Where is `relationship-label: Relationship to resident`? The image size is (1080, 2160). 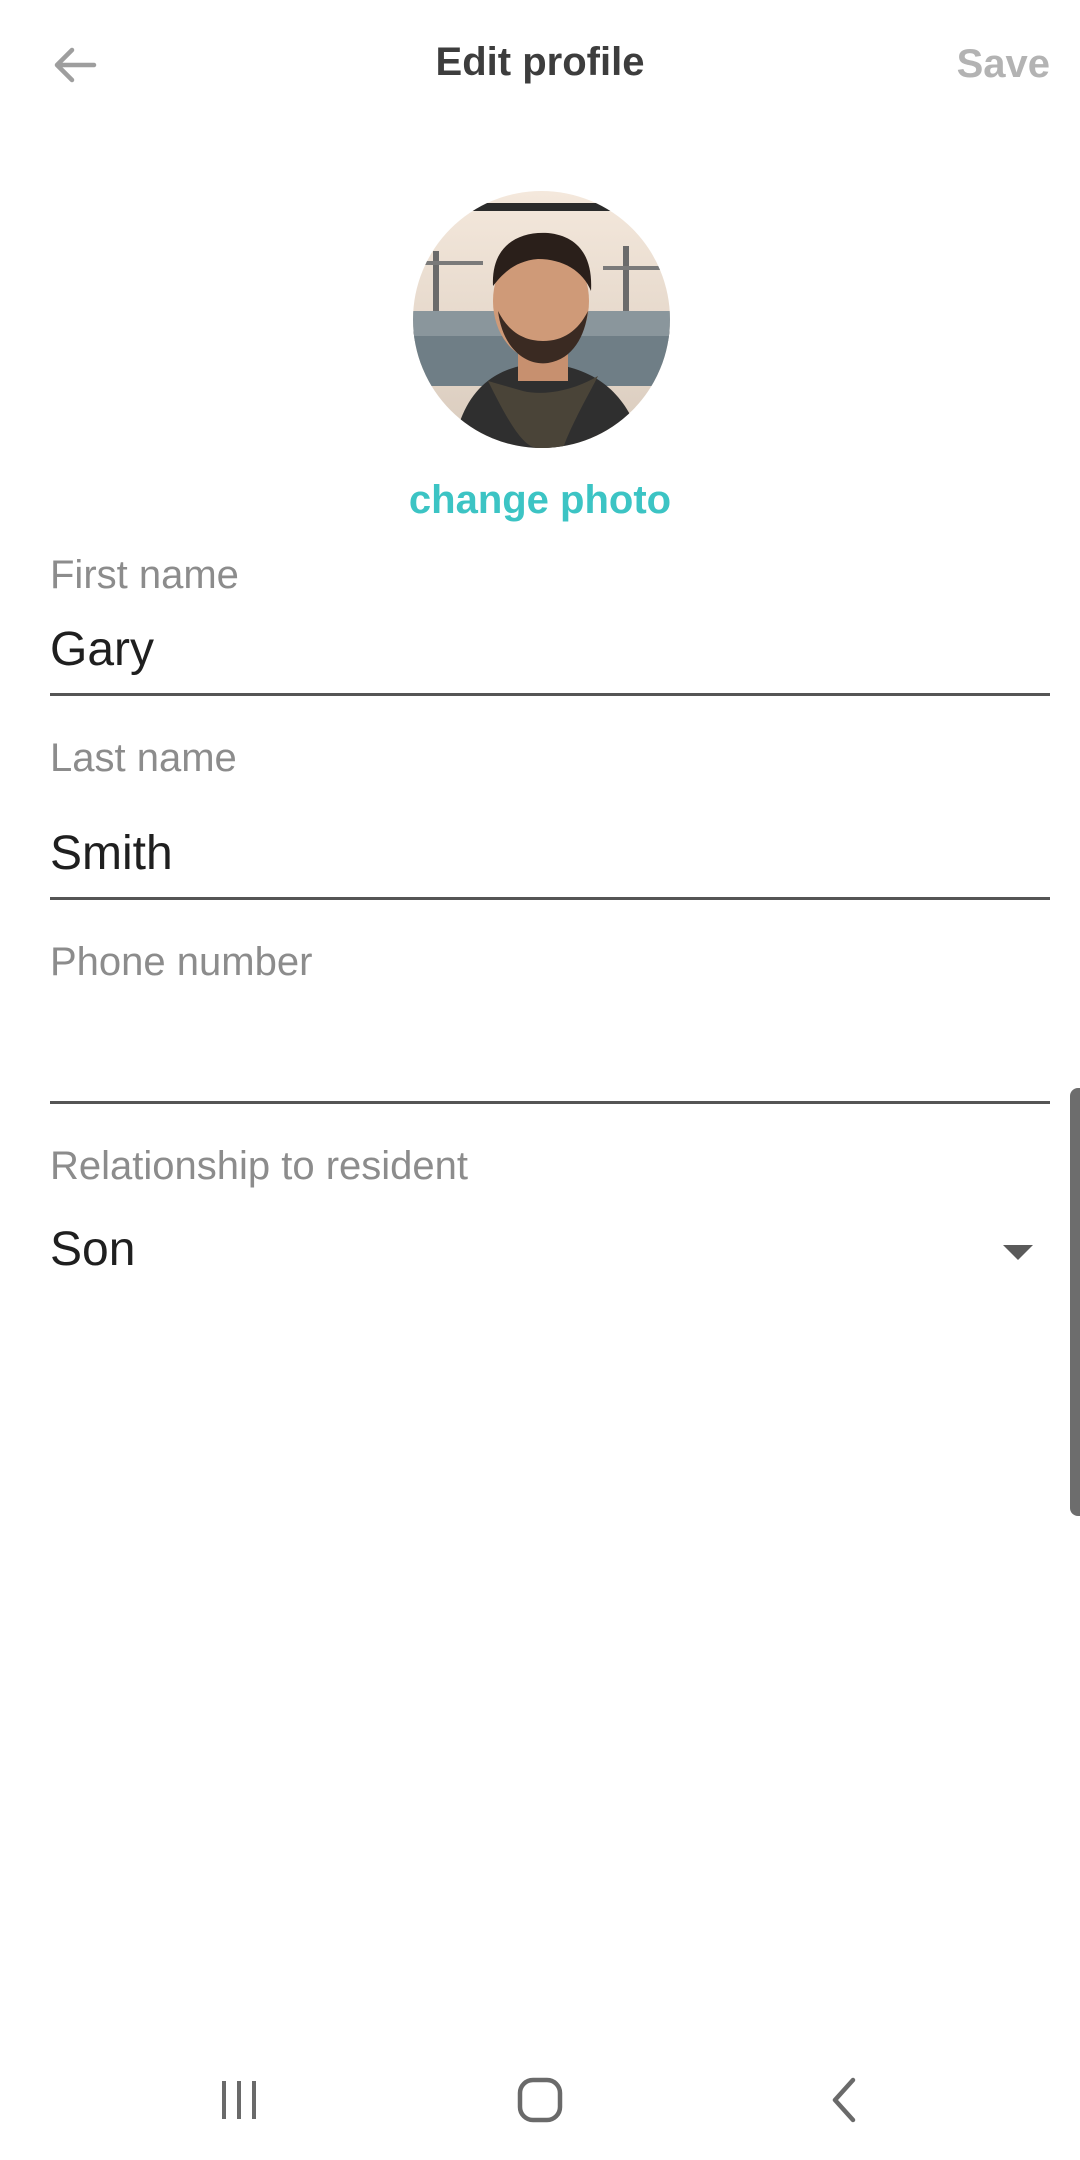
relationship-label: Relationship to resident is located at coordinates (259, 1166).